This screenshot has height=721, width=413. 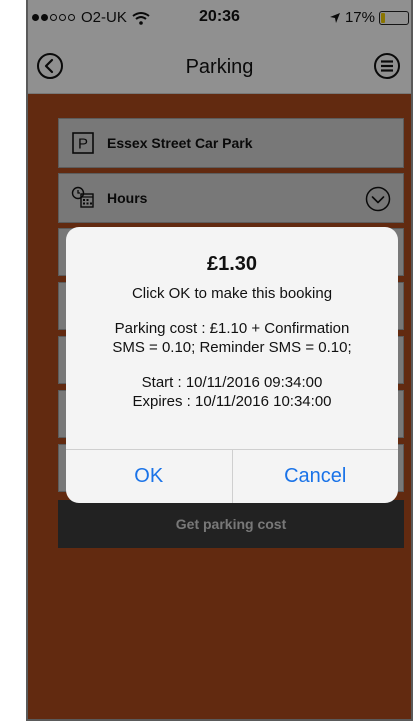 What do you see at coordinates (315, 476) in the screenshot?
I see `cancel-button: Cancel` at bounding box center [315, 476].